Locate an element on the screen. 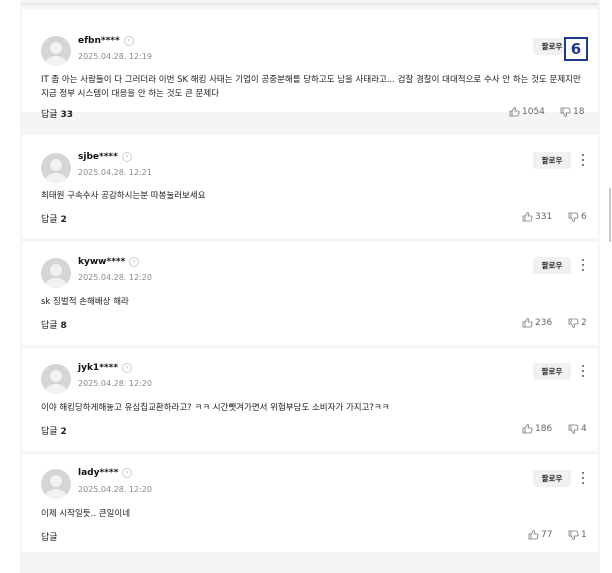 The width and height of the screenshot is (612, 573). like-button: 186 is located at coordinates (537, 429).